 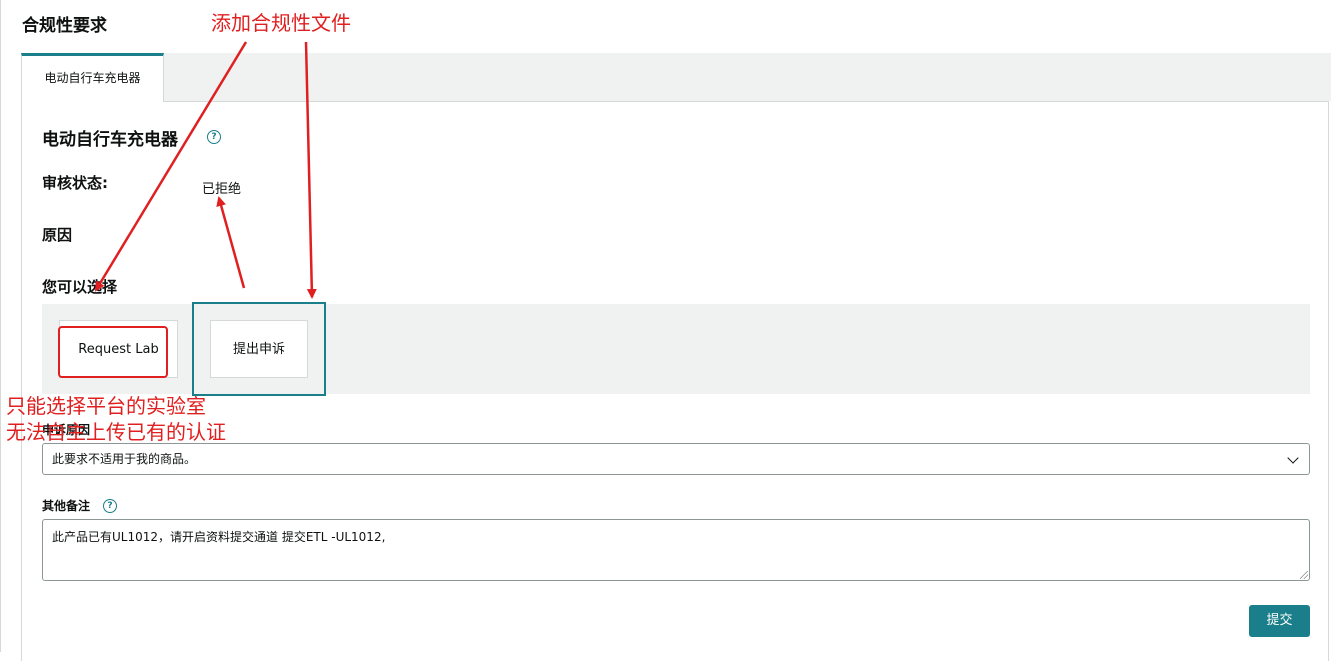 I want to click on help-icon: ?, so click(x=214, y=137).